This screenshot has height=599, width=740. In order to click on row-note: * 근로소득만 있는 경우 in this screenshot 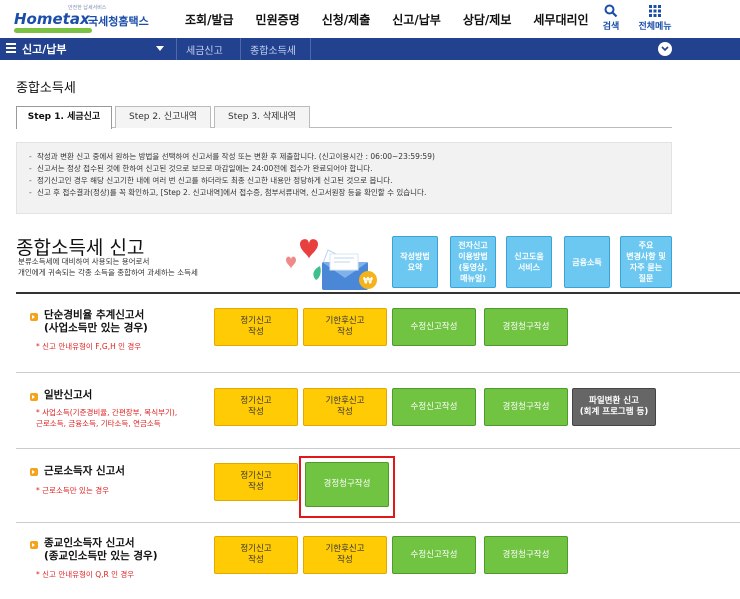, I will do `click(73, 490)`.